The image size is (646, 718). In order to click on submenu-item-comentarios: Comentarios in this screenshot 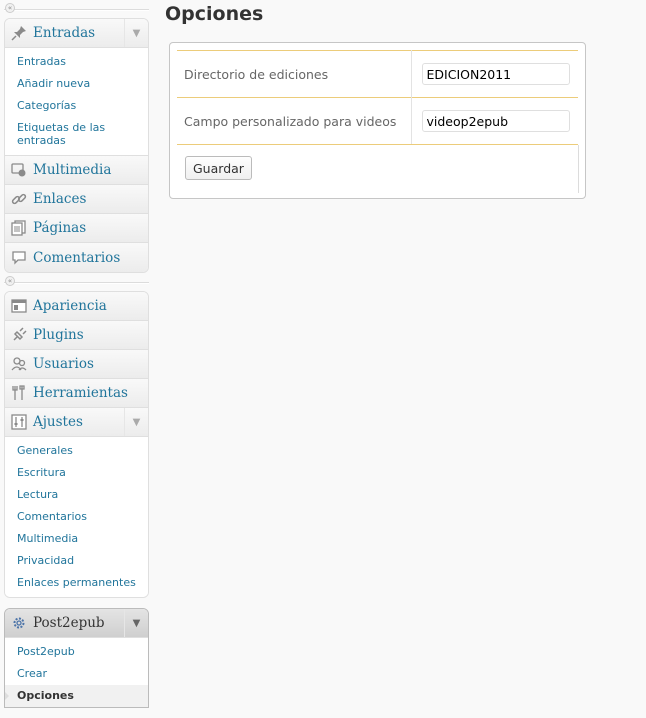, I will do `click(76, 517)`.